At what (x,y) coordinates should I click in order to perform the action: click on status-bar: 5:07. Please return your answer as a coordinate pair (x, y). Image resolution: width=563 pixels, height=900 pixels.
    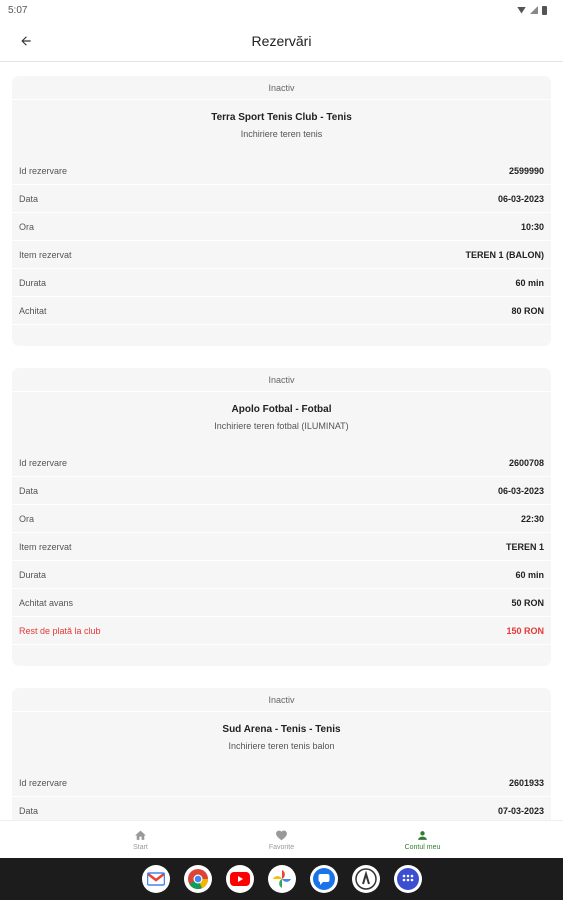
    Looking at the image, I should click on (281, 10).